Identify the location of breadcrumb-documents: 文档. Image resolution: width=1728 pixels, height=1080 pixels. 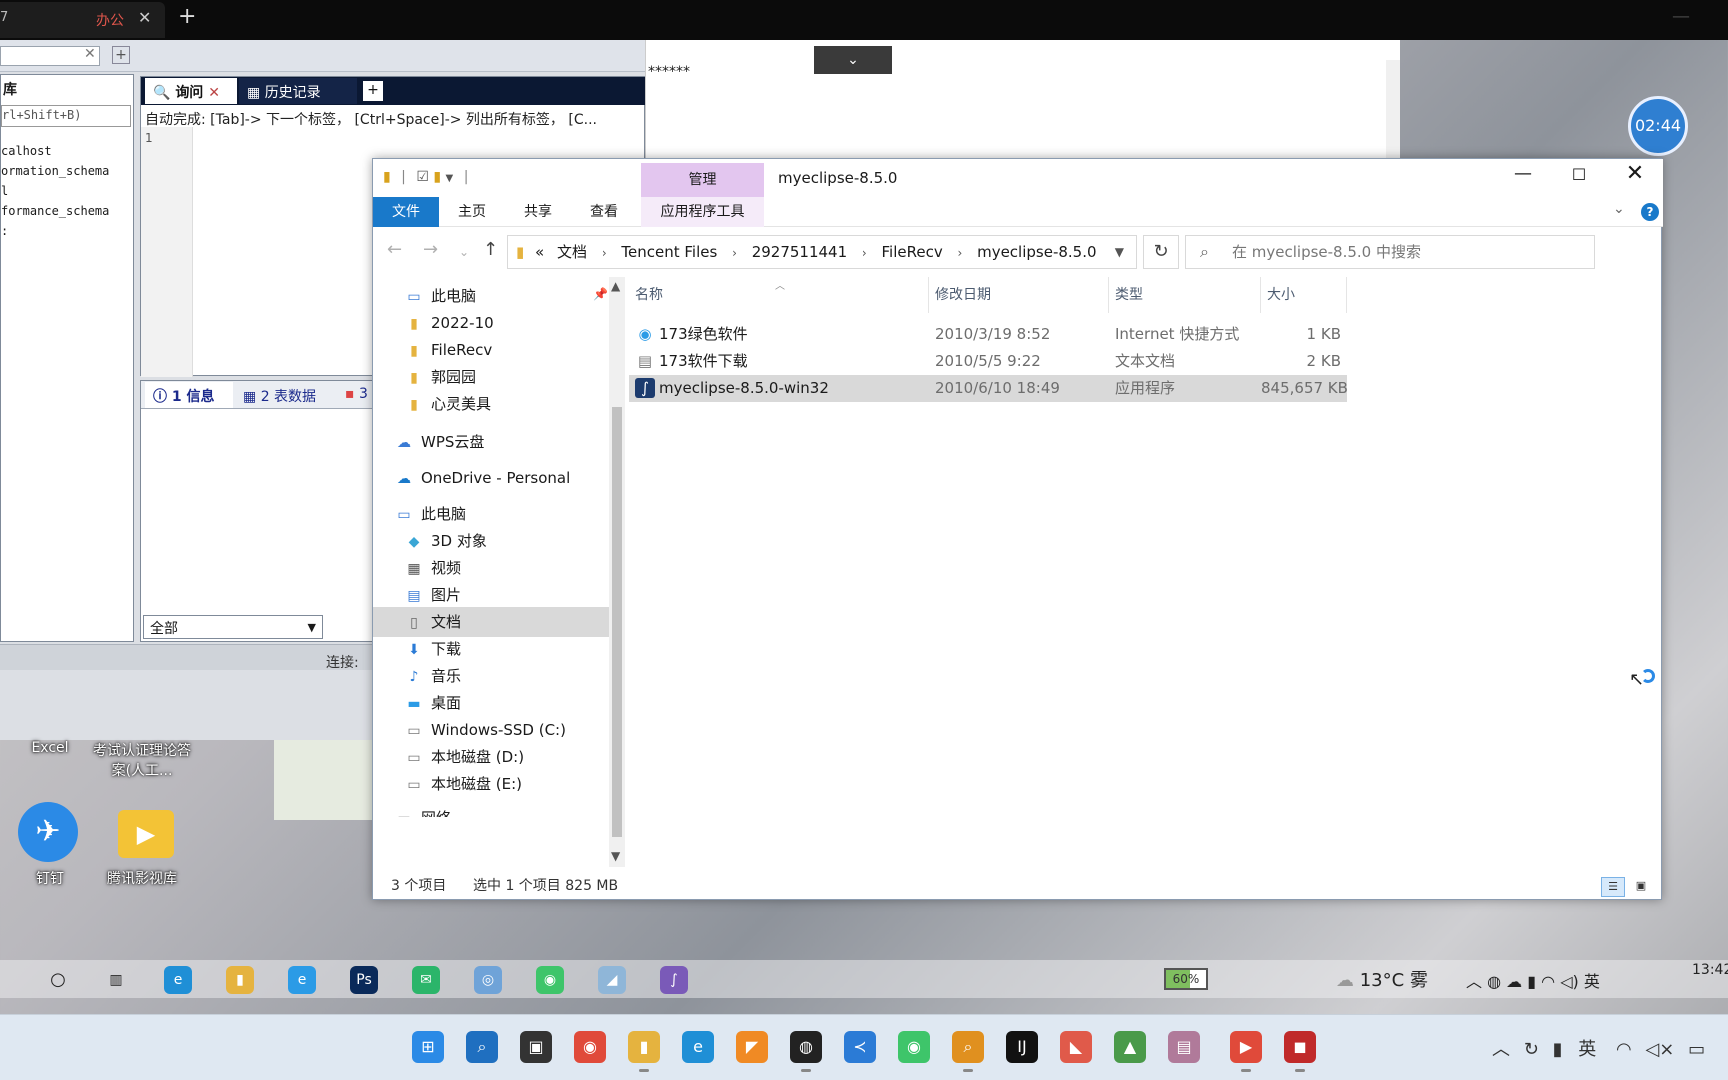
(572, 252).